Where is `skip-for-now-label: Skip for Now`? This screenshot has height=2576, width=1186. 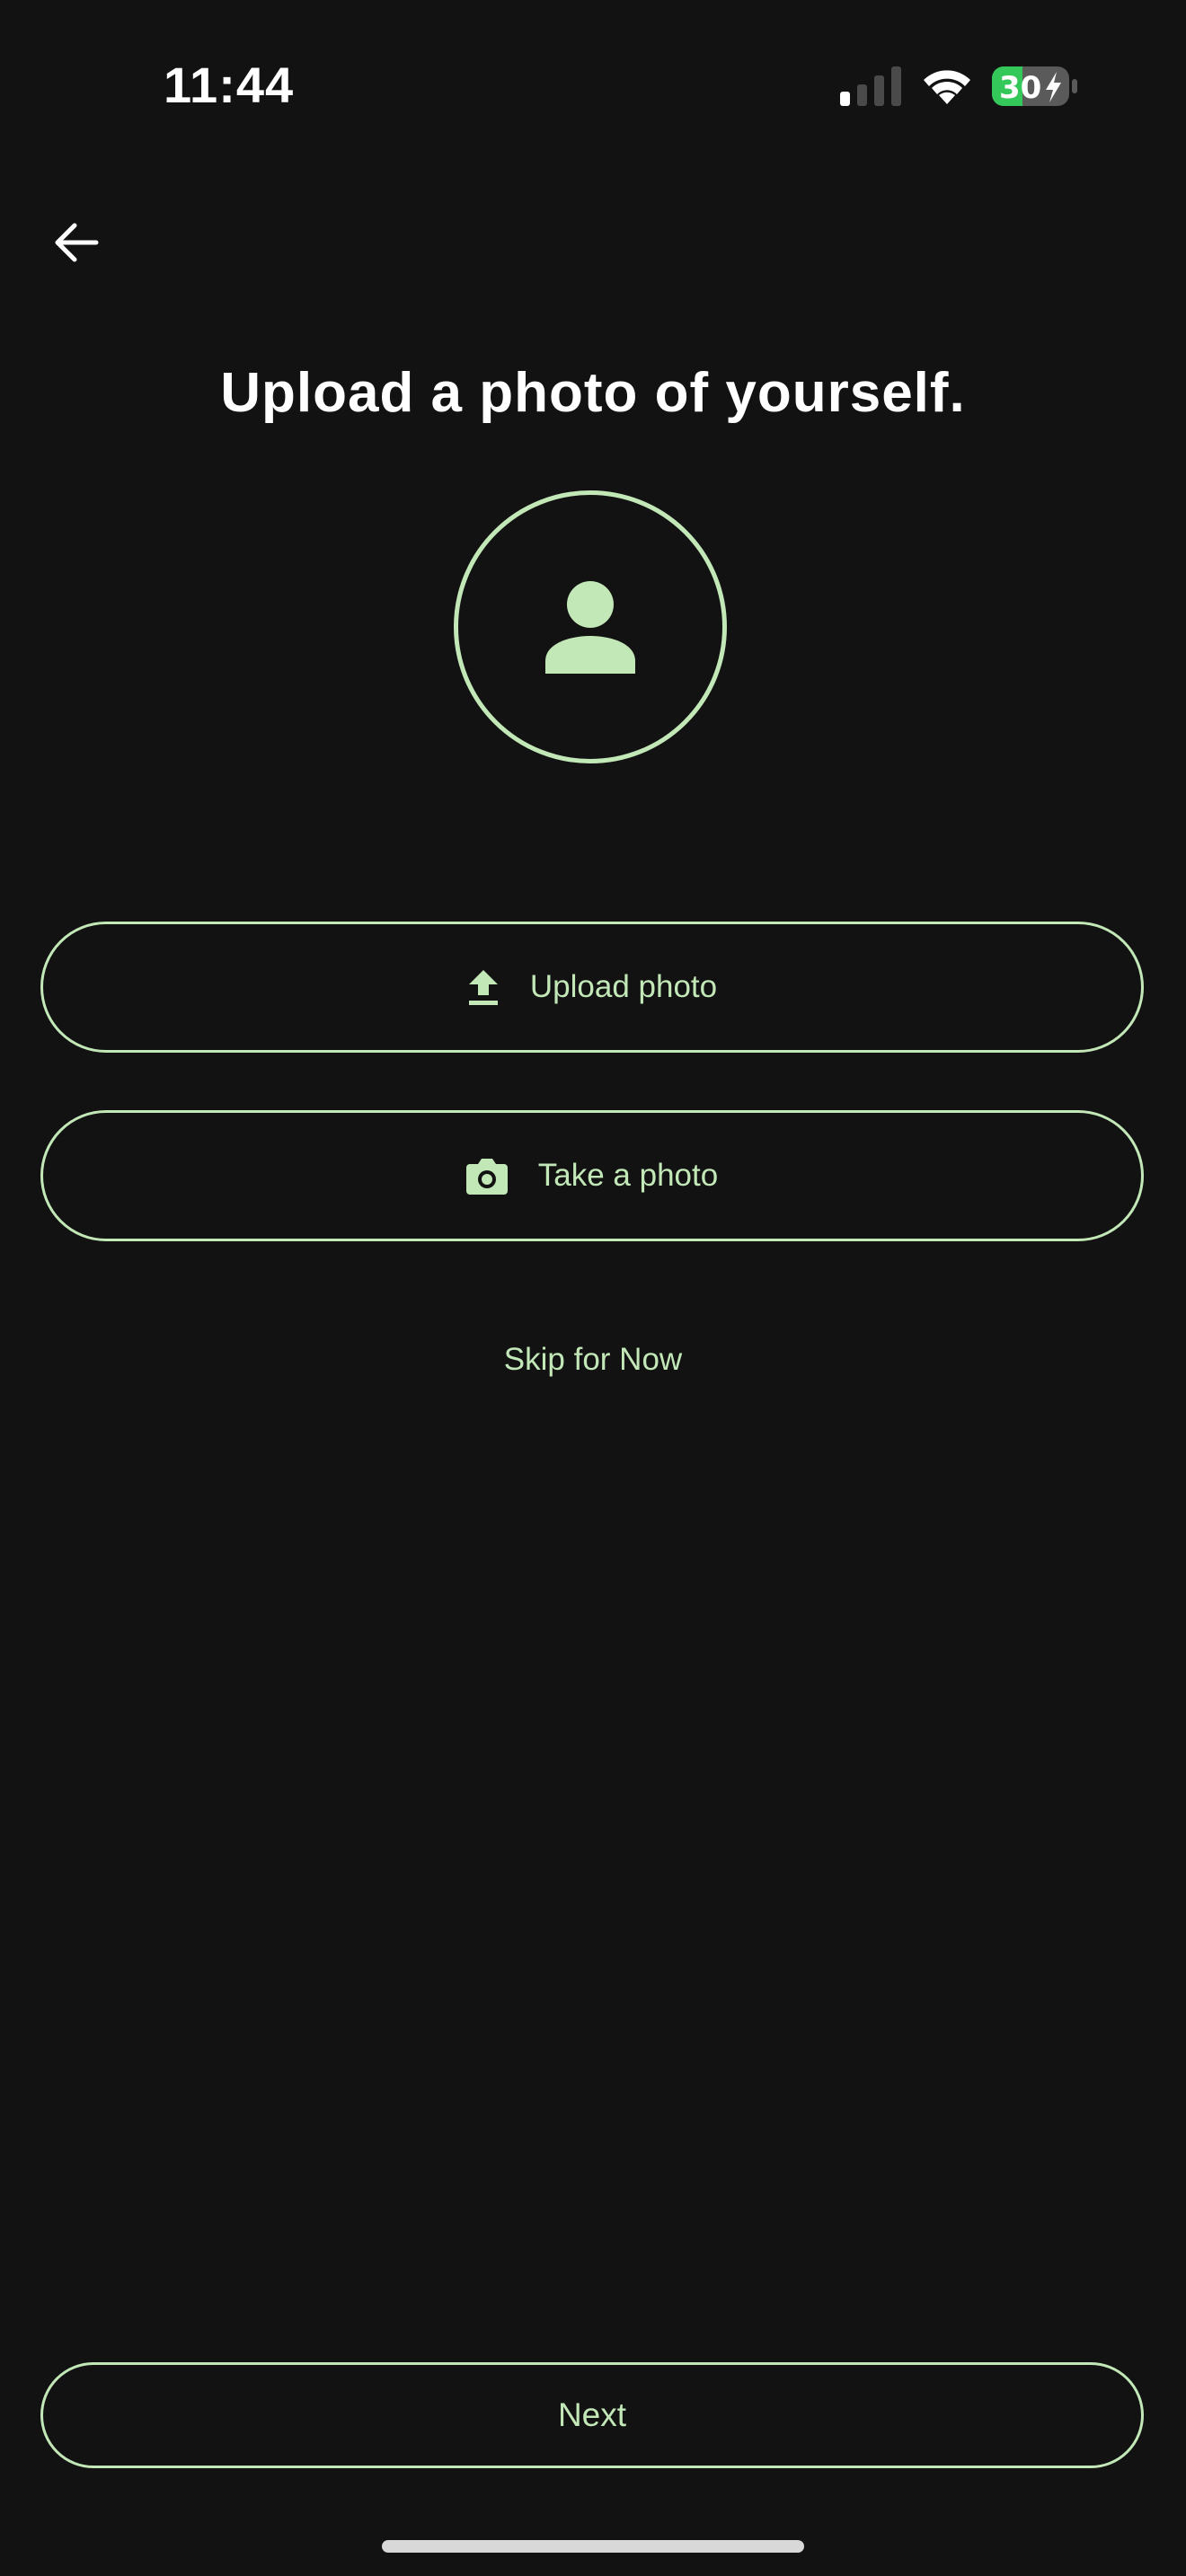 skip-for-now-label: Skip for Now is located at coordinates (593, 1359).